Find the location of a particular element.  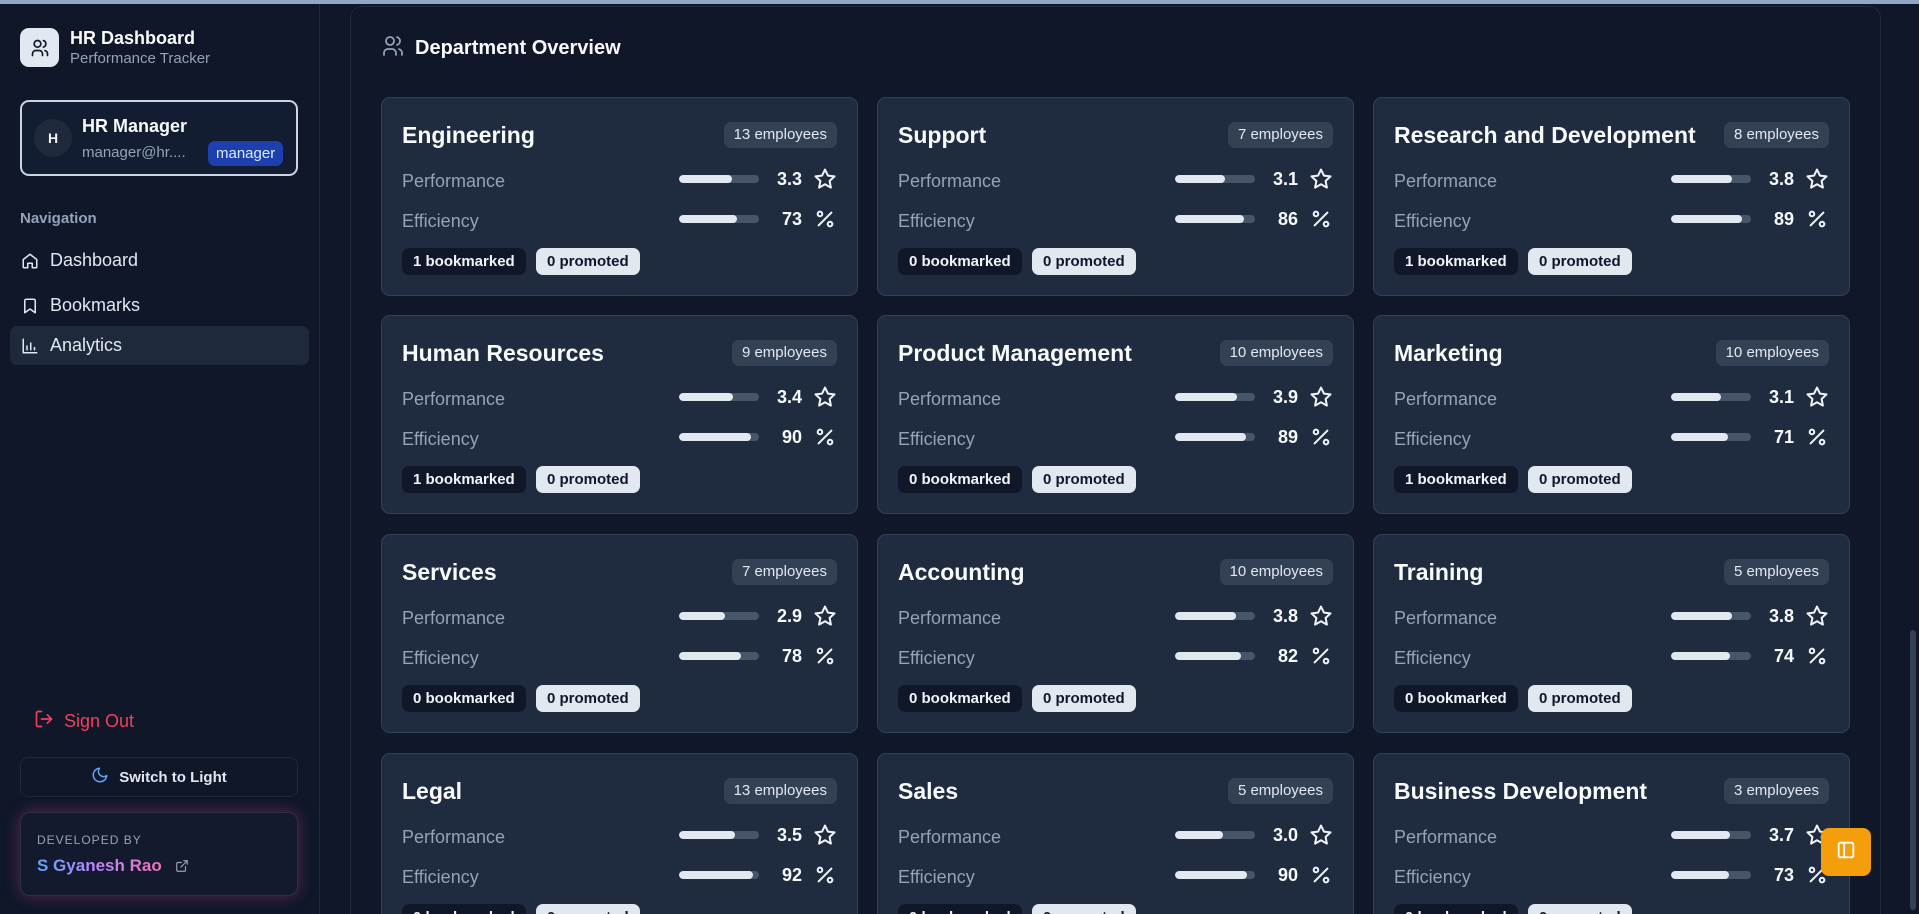

performance-value: 3.5 is located at coordinates (789, 834).